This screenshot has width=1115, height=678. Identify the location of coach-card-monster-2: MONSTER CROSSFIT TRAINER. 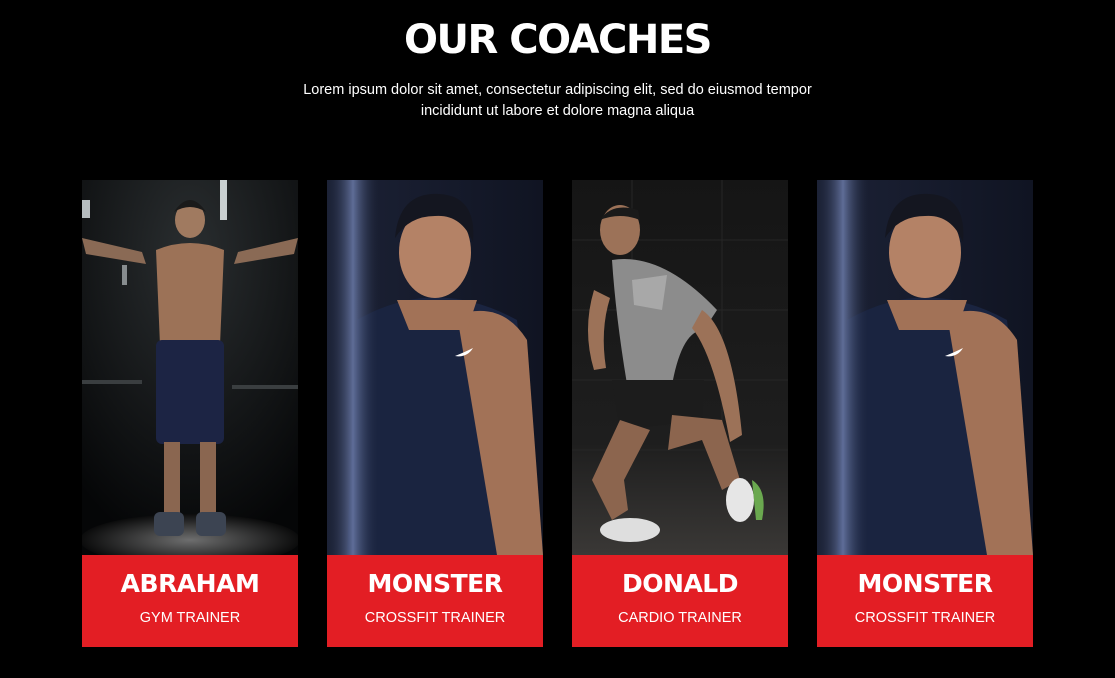
(925, 413).